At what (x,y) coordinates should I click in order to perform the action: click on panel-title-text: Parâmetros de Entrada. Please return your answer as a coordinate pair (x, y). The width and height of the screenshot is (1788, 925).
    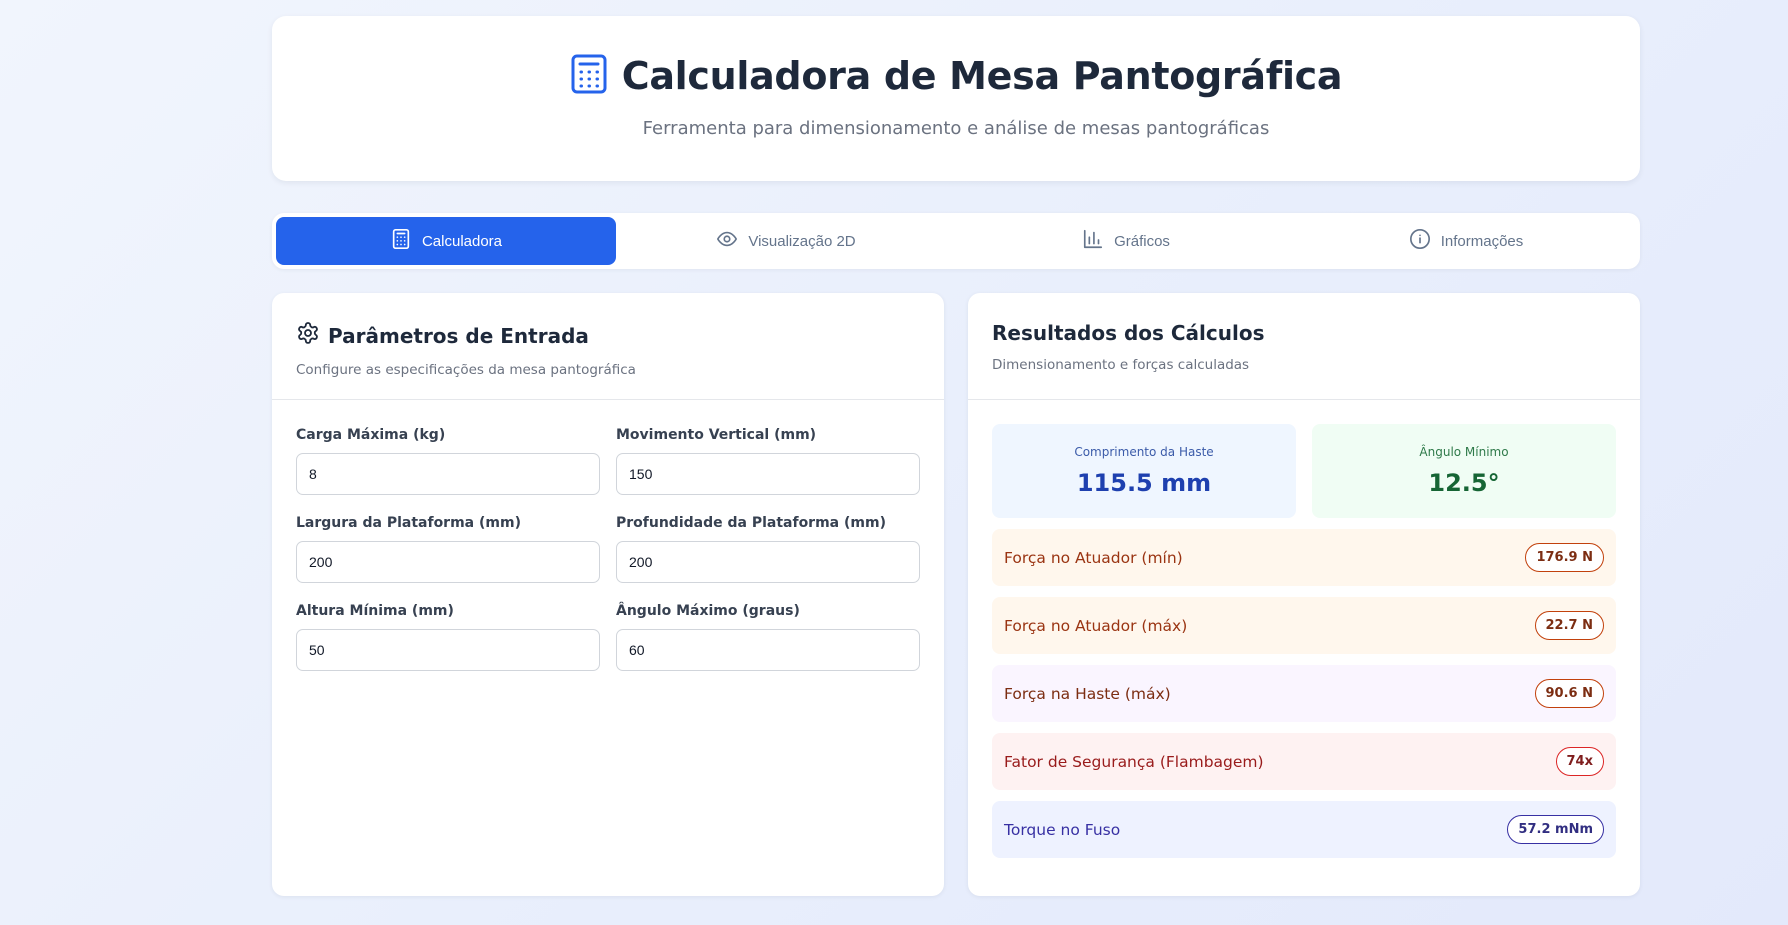
    Looking at the image, I should click on (458, 335).